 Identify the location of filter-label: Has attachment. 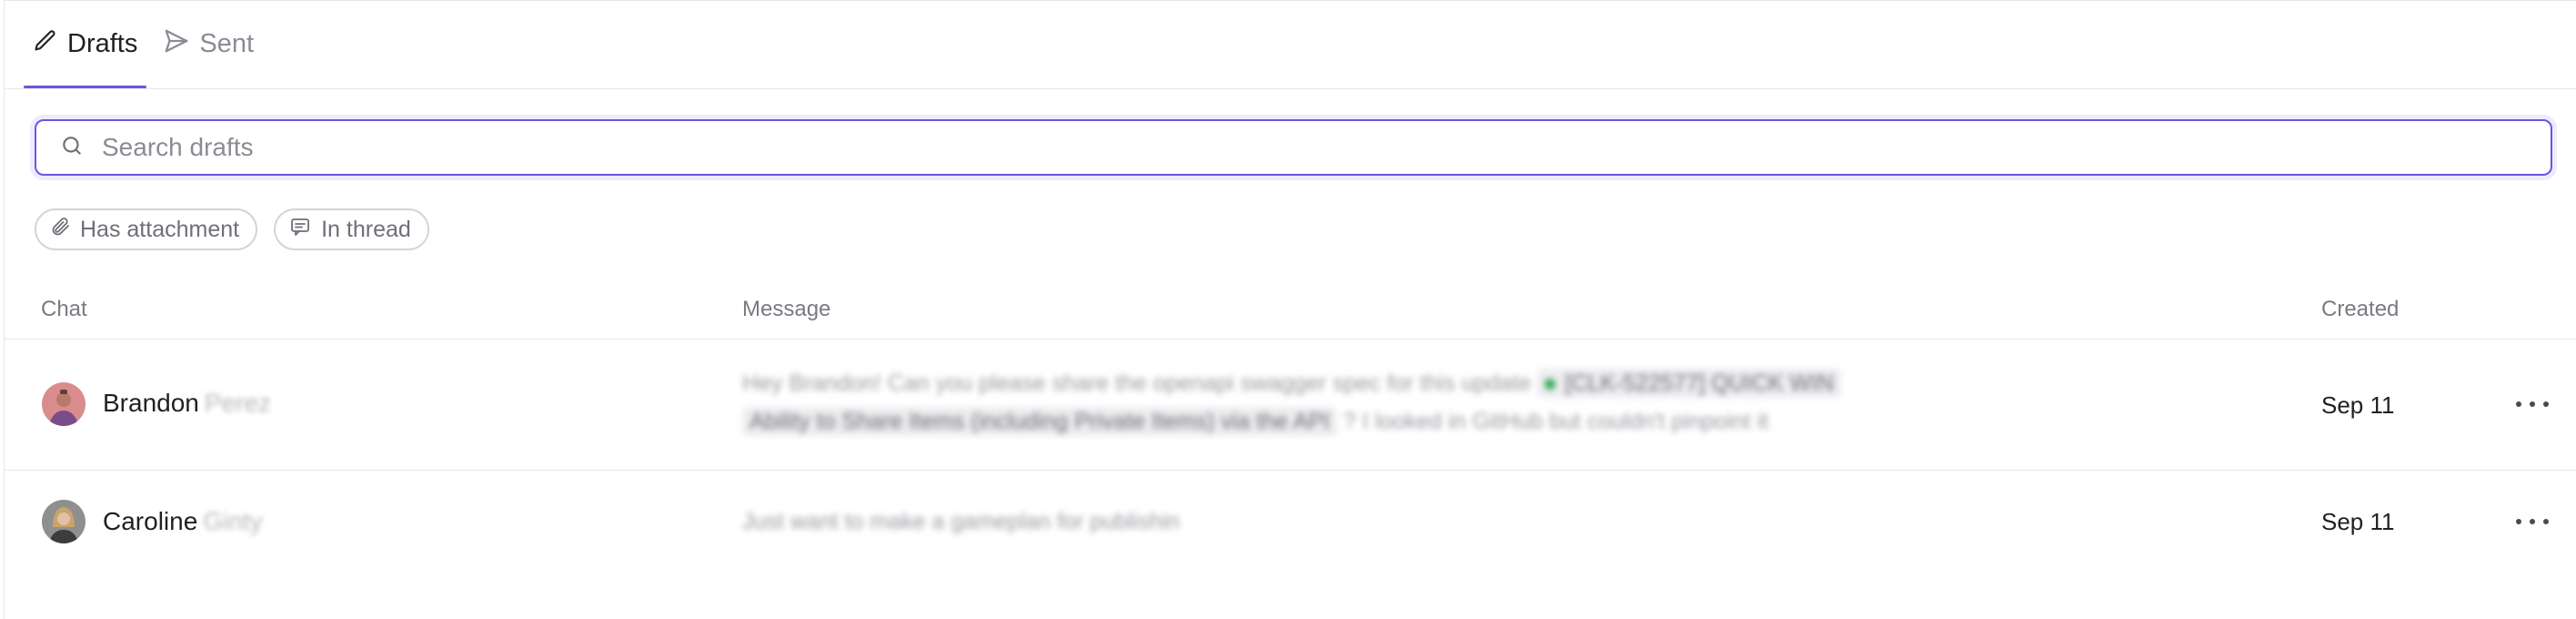
(160, 229).